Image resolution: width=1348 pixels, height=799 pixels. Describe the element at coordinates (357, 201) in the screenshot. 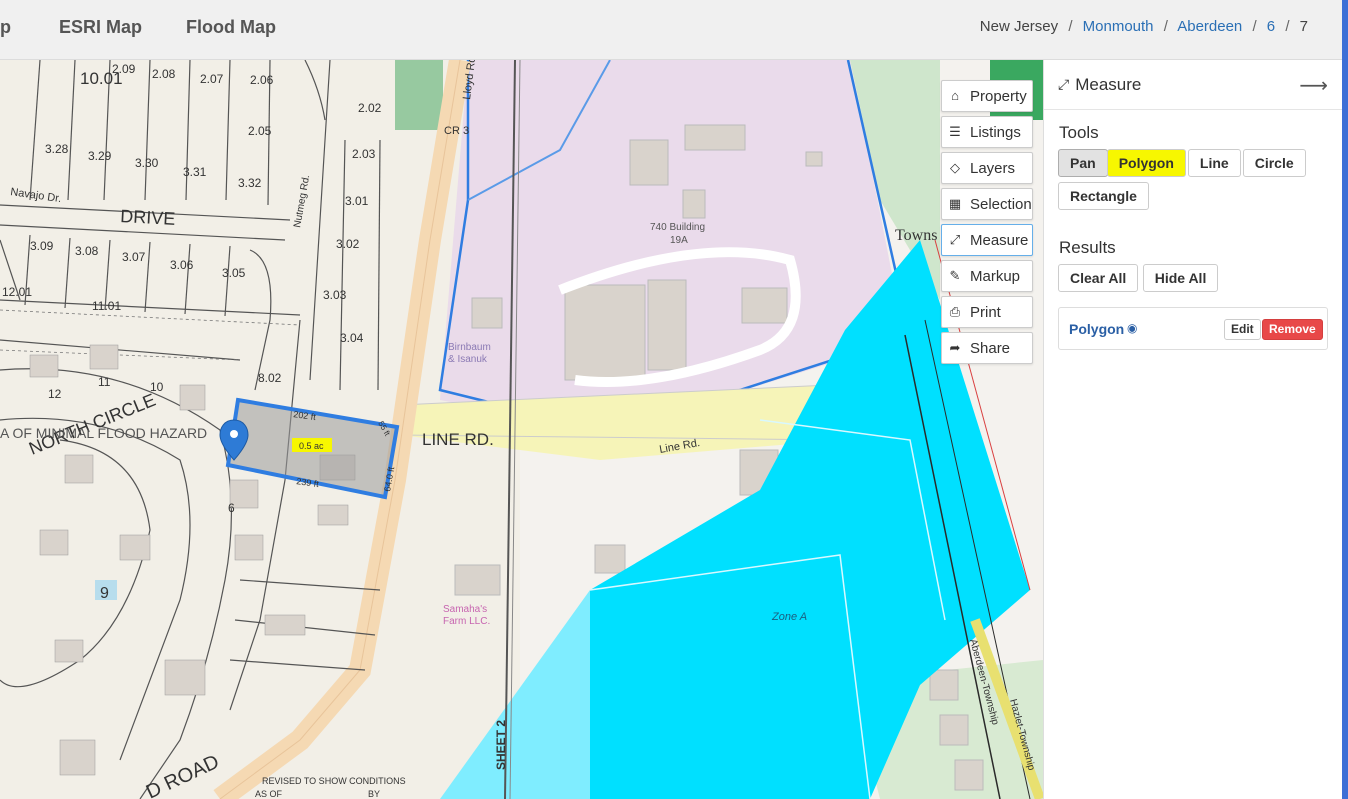

I see `lot-label: 3.01` at that location.